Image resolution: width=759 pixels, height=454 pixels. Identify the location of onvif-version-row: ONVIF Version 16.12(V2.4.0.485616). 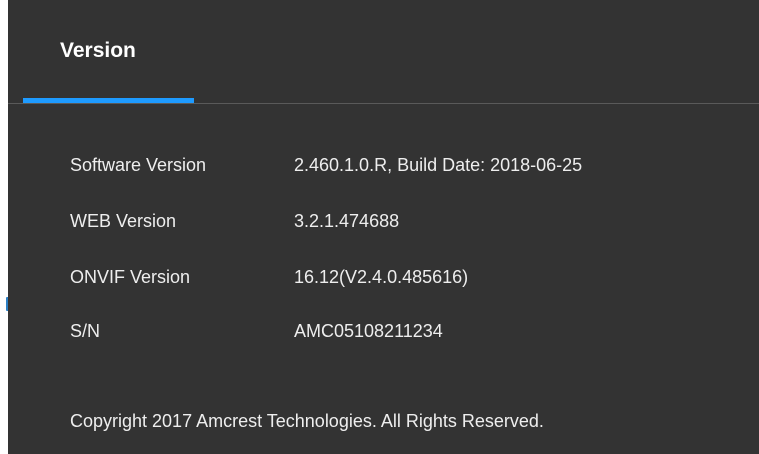
(390, 277).